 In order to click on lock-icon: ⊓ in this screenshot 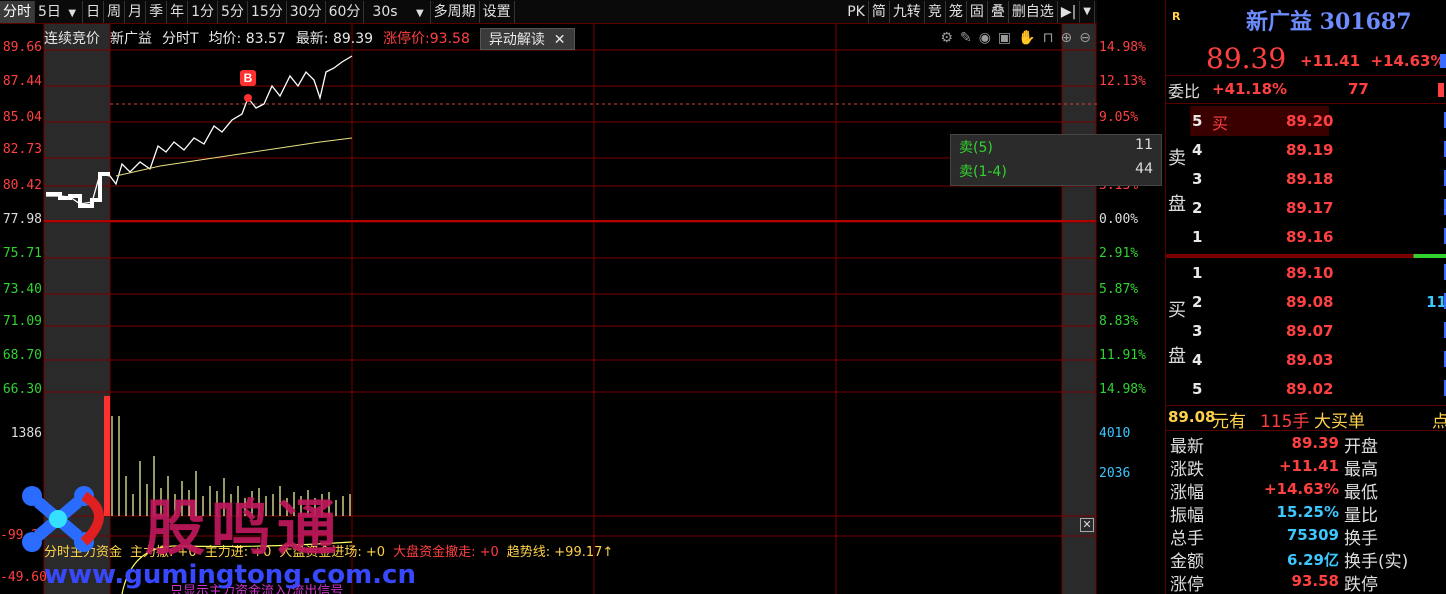, I will do `click(1048, 38)`.